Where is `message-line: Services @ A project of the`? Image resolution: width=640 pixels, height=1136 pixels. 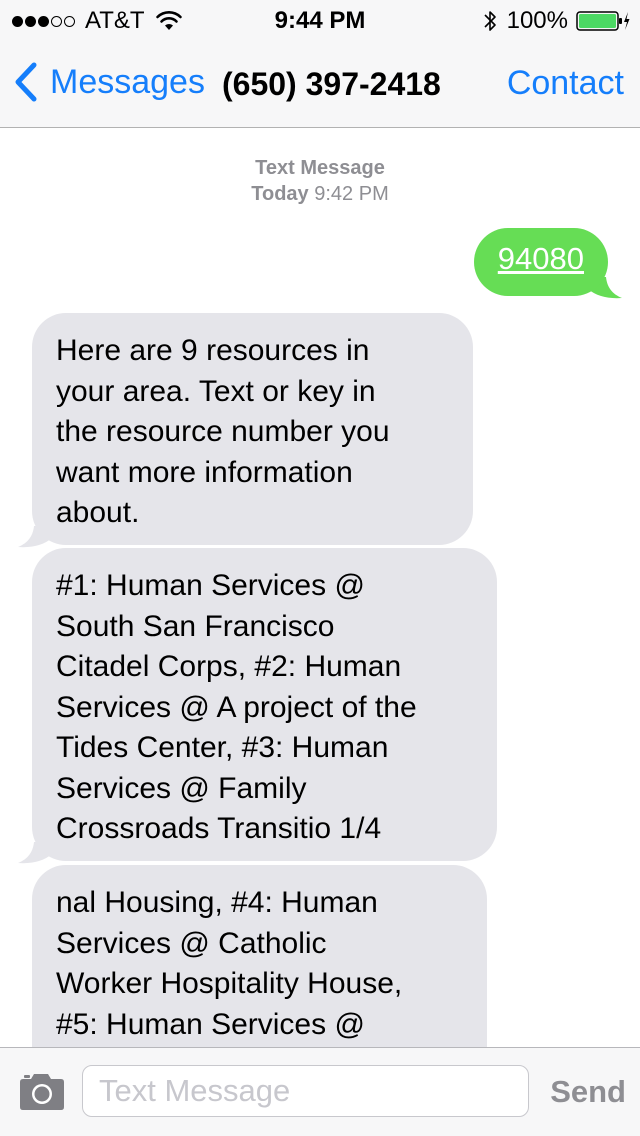 message-line: Services @ A project of the is located at coordinates (236, 707).